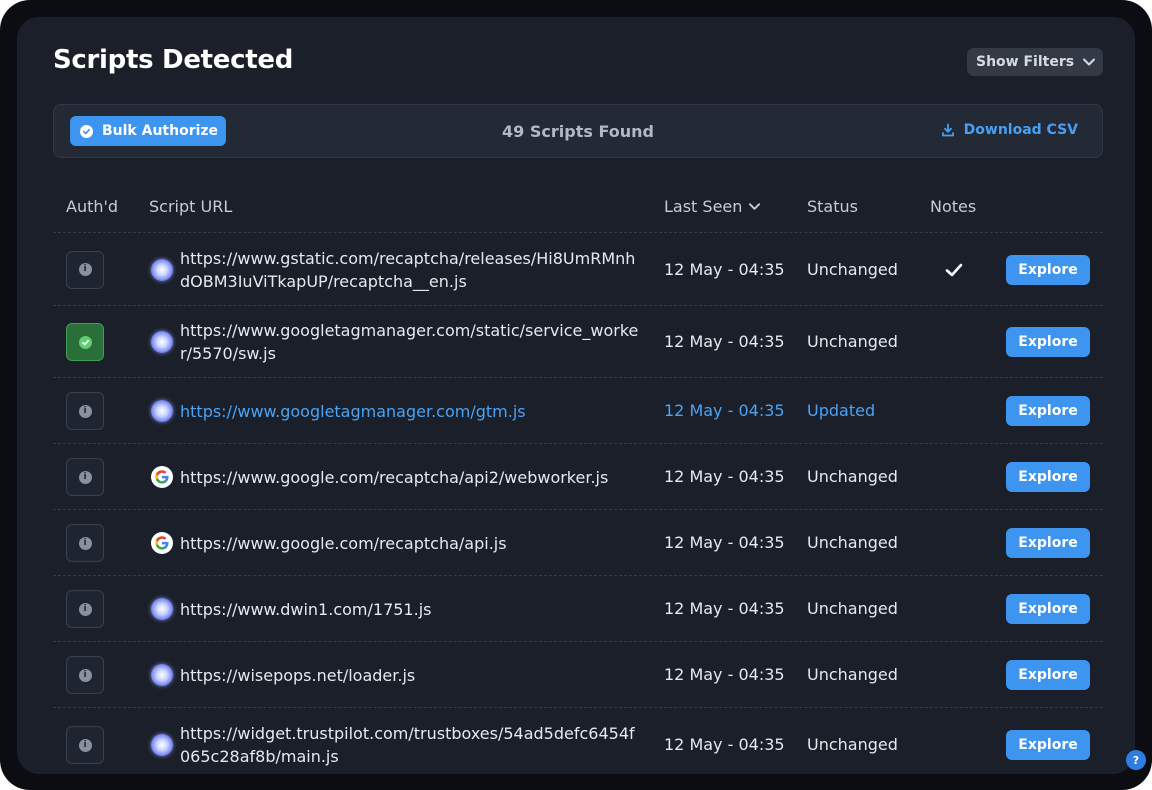 The image size is (1152, 790). What do you see at coordinates (832, 206) in the screenshot?
I see `column-header-status: Status` at bounding box center [832, 206].